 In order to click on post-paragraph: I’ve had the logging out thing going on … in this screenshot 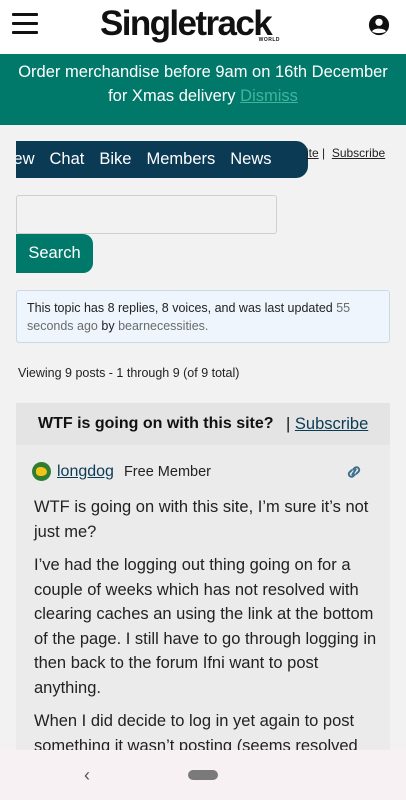, I will do `click(205, 626)`.